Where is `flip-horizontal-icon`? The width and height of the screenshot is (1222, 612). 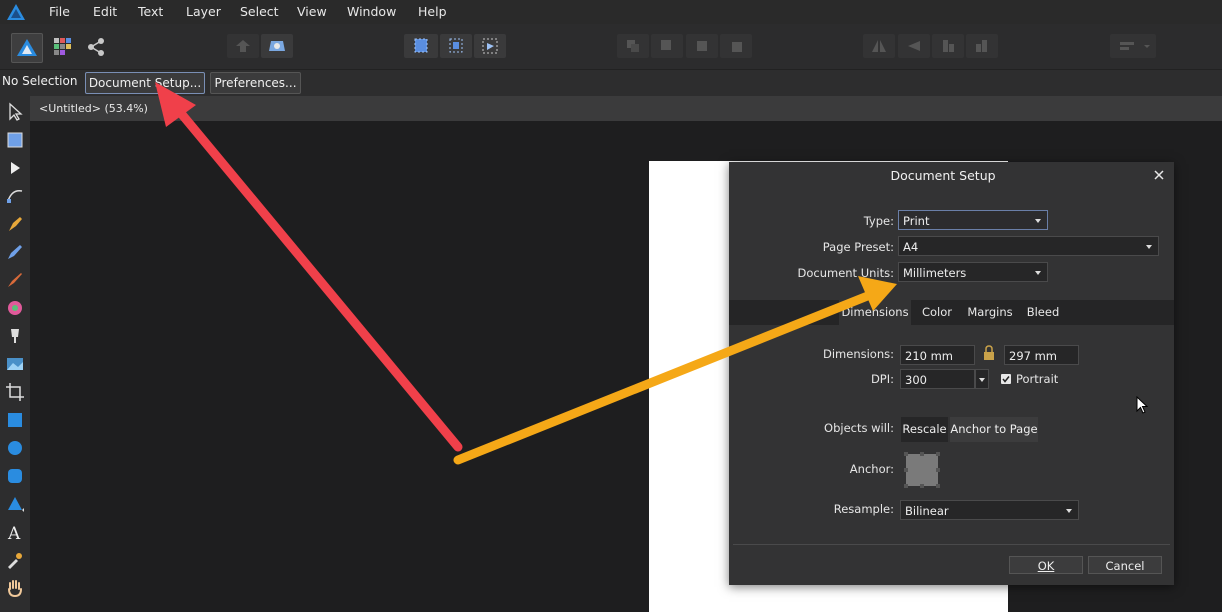
flip-horizontal-icon is located at coordinates (879, 46).